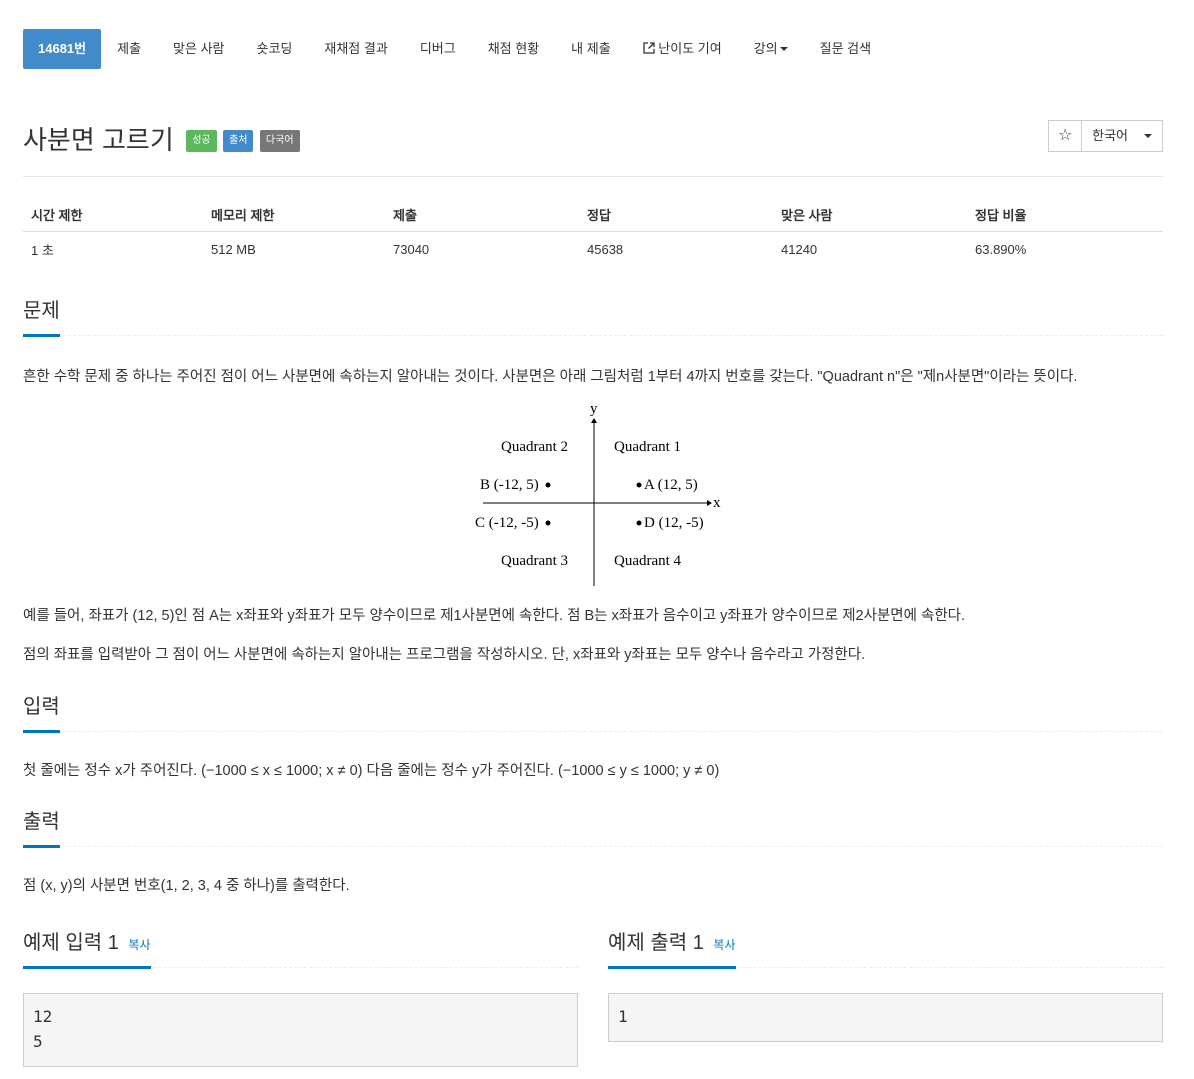 The width and height of the screenshot is (1194, 1079). I want to click on table-row: 1 초 512 MB 73040 45638 41240 63.890%, so click(593, 249).